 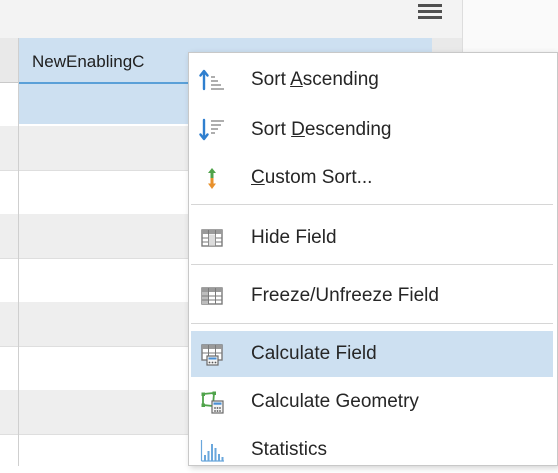 I want to click on column-divider, so click(x=18, y=252).